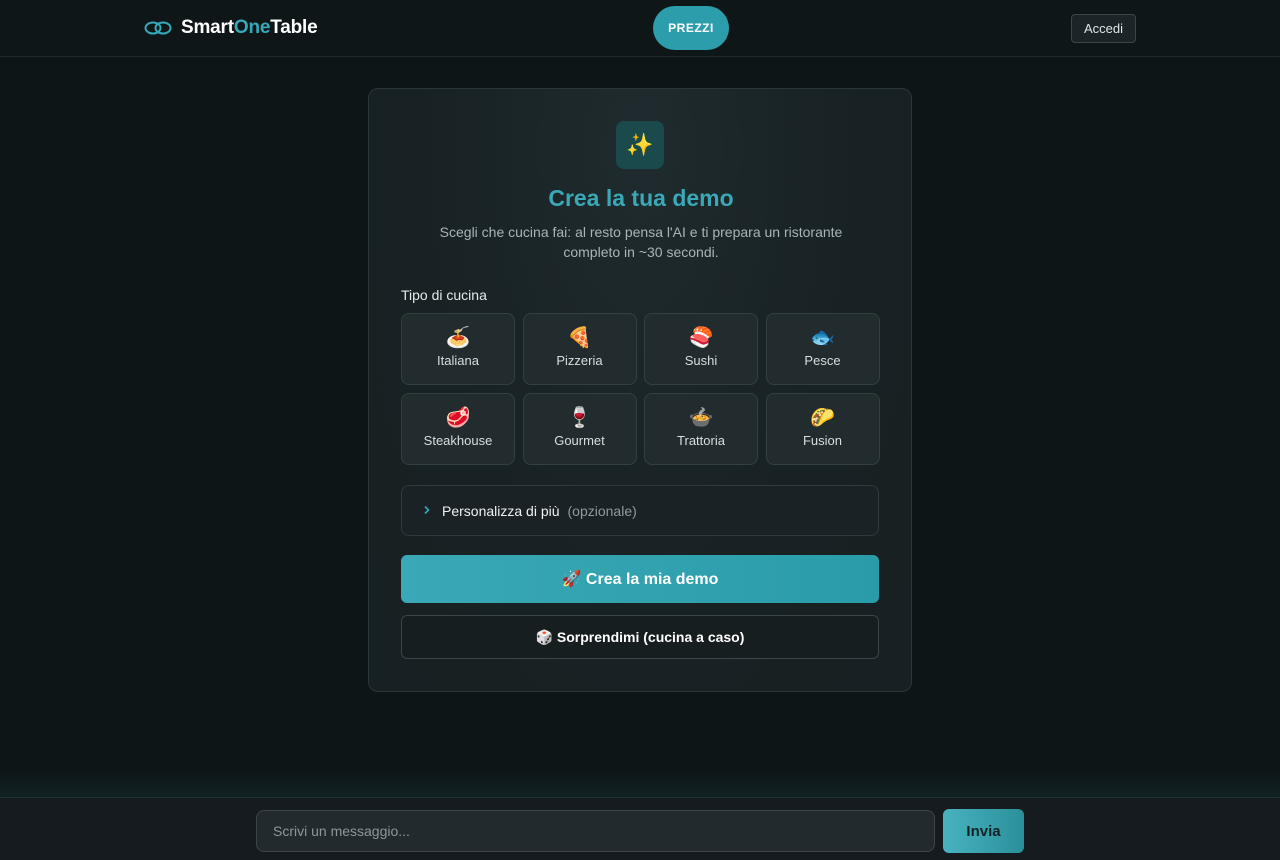 The width and height of the screenshot is (1280, 860). Describe the element at coordinates (640, 637) in the screenshot. I see `surprise-me-button: 🎲 Sorprendimi (cucina a caso)` at that location.